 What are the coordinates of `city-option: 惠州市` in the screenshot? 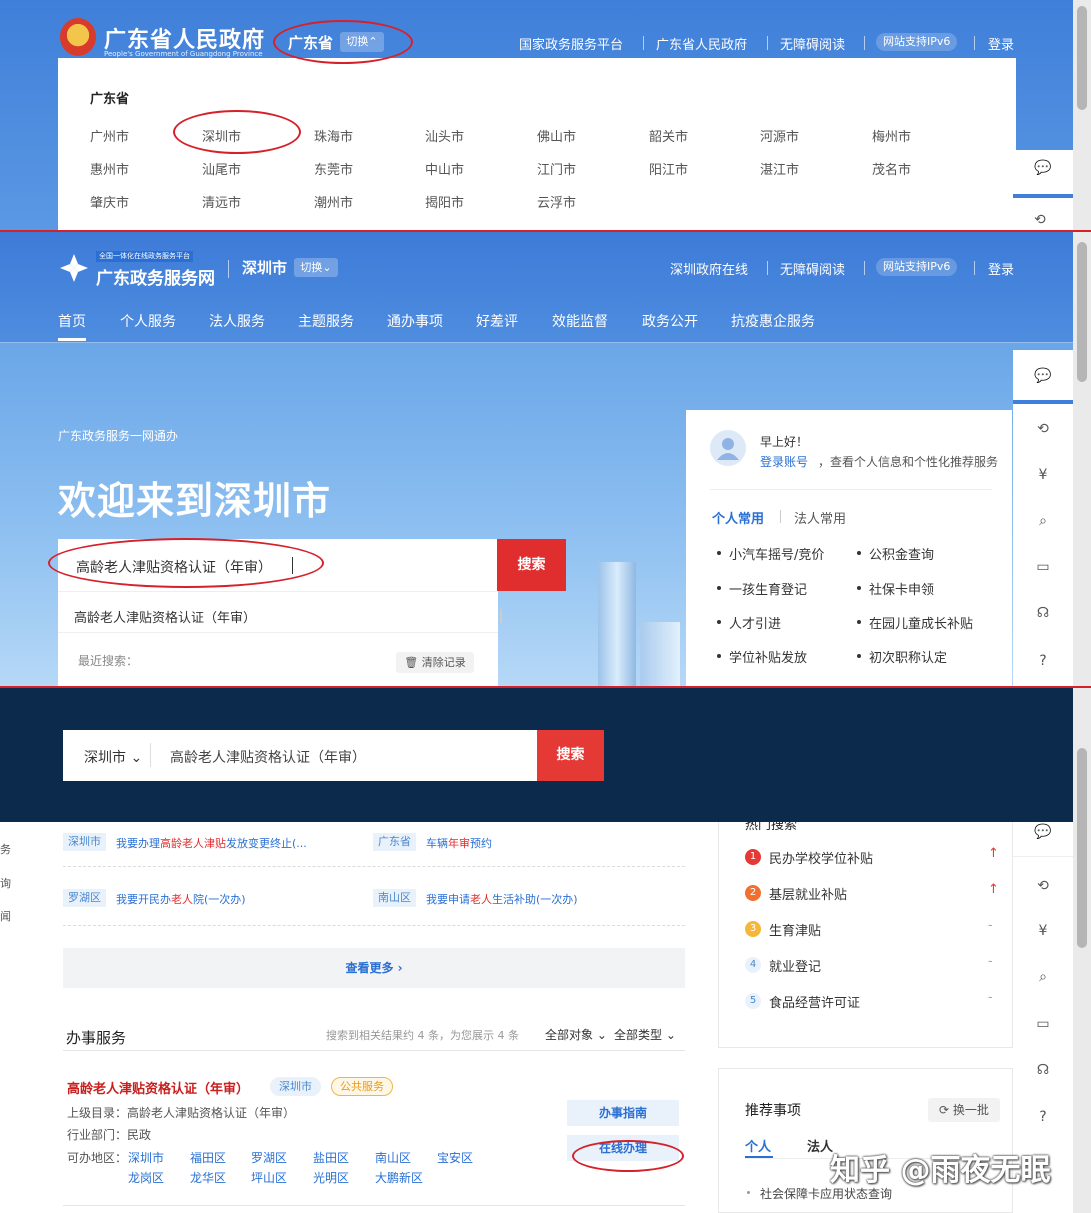 It's located at (109, 168).